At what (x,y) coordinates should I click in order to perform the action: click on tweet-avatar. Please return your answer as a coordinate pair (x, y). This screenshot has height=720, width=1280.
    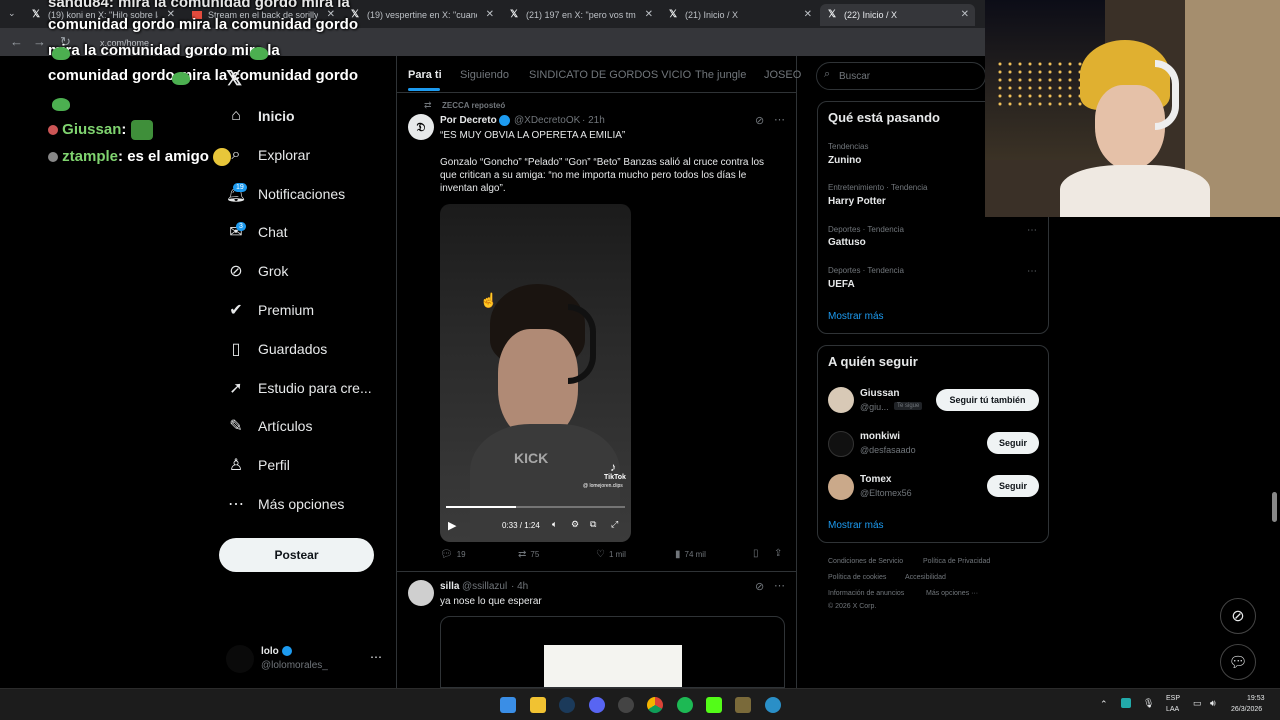
    Looking at the image, I should click on (421, 593).